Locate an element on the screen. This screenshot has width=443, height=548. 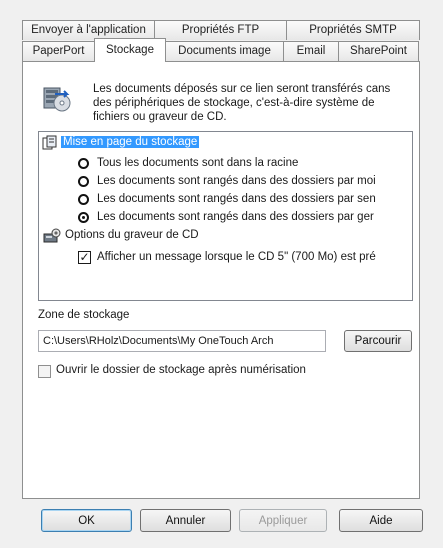
tab-sharepoint: SharePoint is located at coordinates (378, 51).